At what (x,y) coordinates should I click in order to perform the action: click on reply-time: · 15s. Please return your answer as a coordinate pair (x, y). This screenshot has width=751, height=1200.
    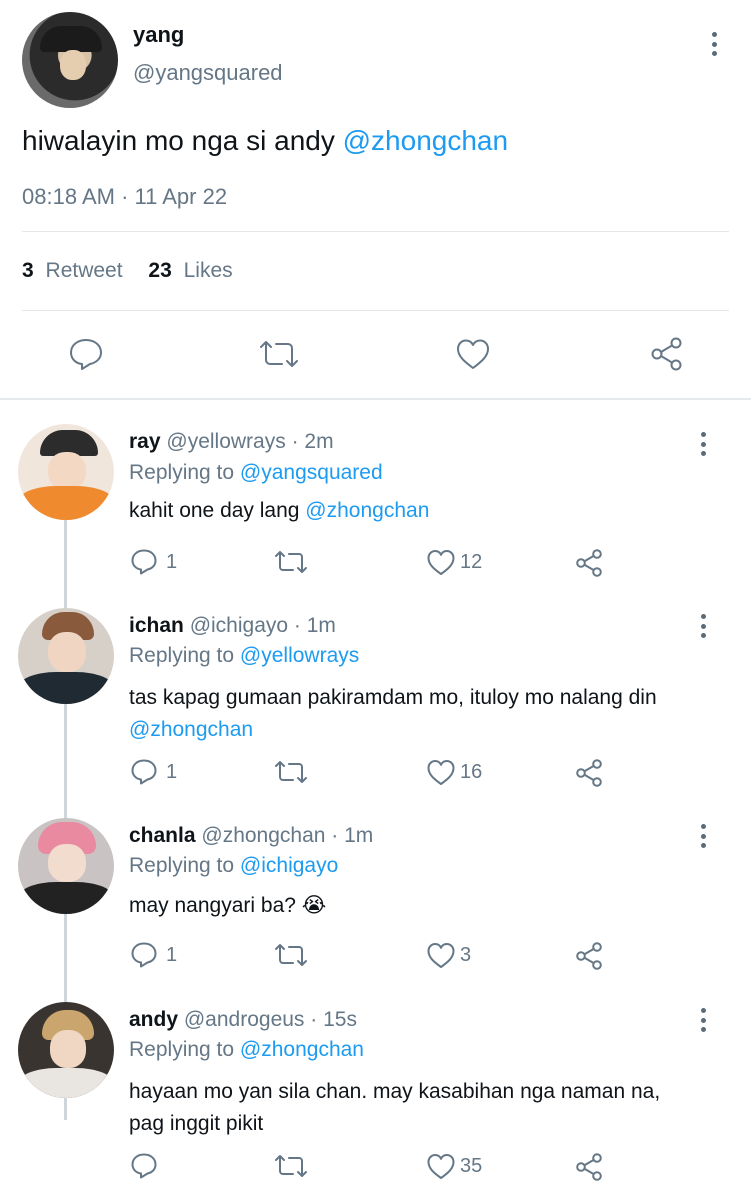
    Looking at the image, I should click on (333, 1019).